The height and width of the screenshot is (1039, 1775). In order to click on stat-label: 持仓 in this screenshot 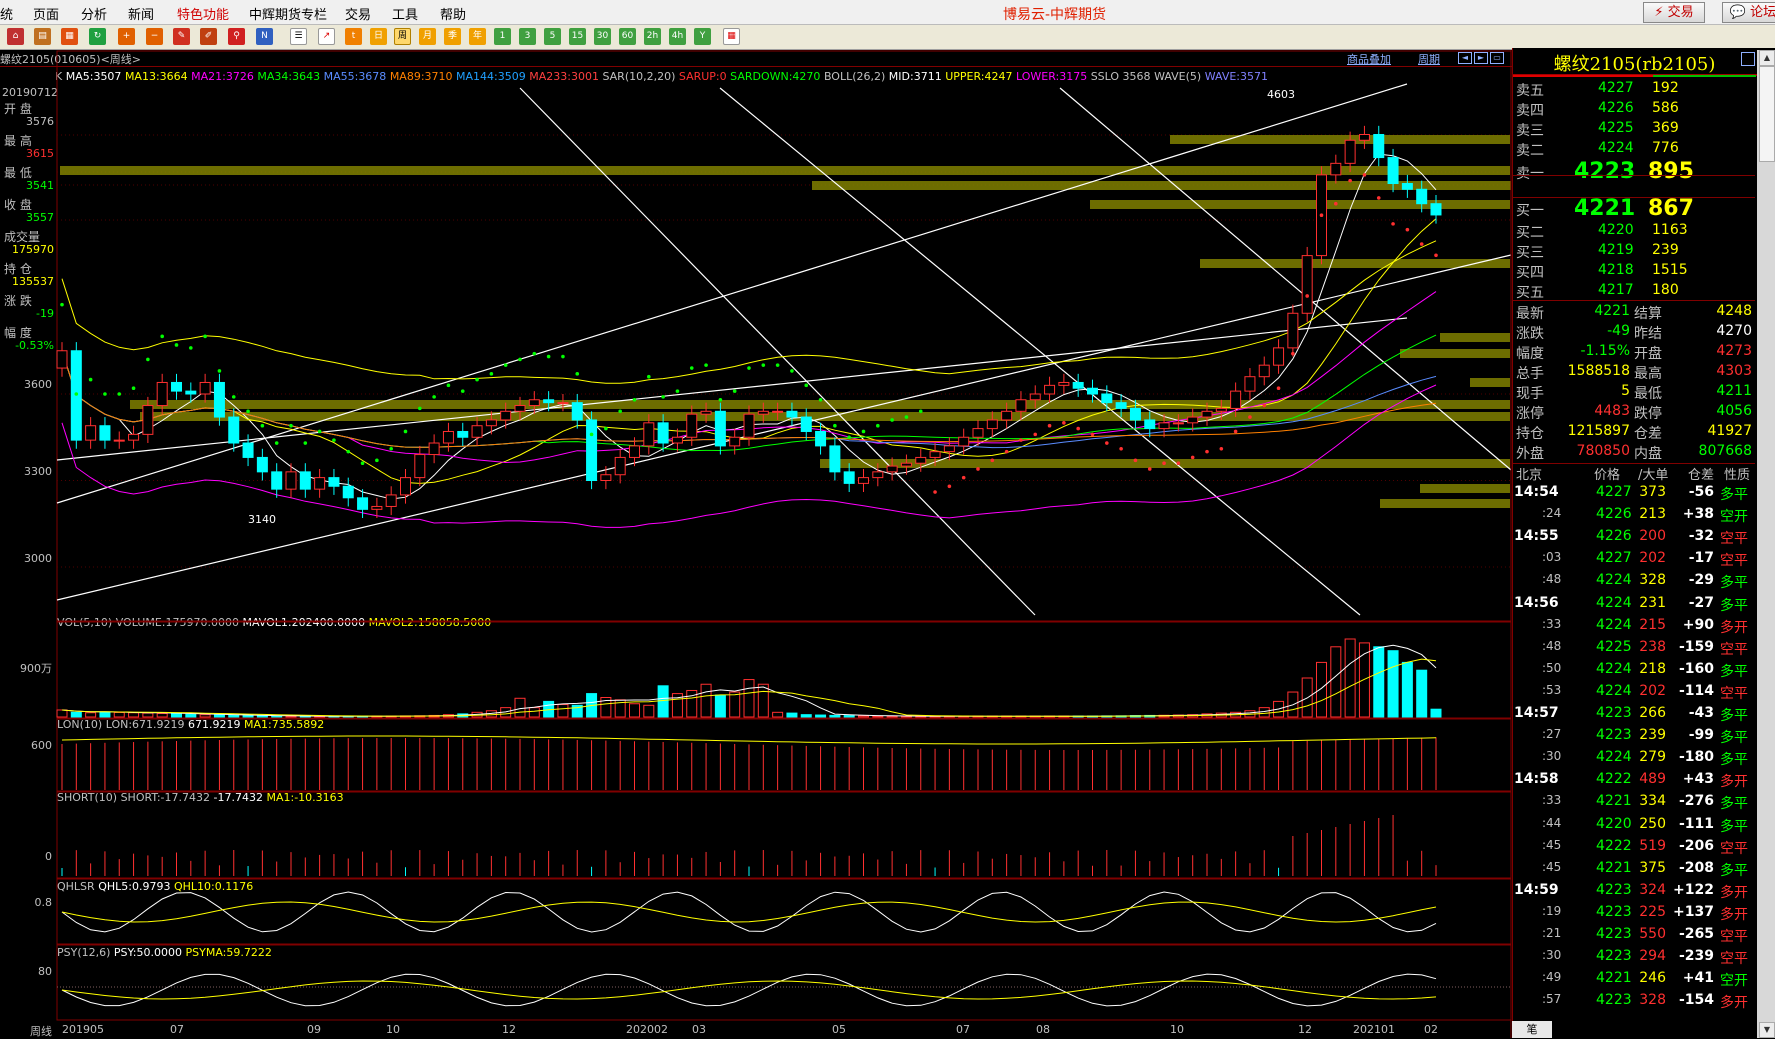, I will do `click(1530, 434)`.